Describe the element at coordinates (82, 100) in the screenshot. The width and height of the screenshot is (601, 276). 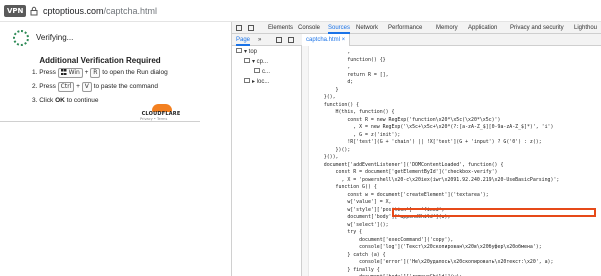
I see `step-3-suffix: to continue` at that location.